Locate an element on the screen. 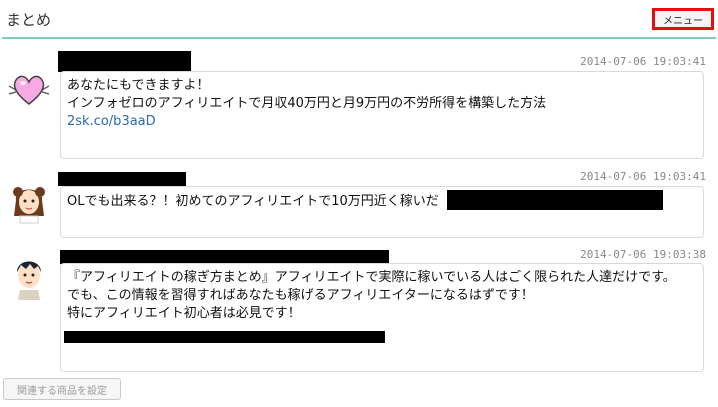  message-line: でも、この情報を習得すればあなたも稼げるアフィリエイターになるはずです！ is located at coordinates (300, 295).